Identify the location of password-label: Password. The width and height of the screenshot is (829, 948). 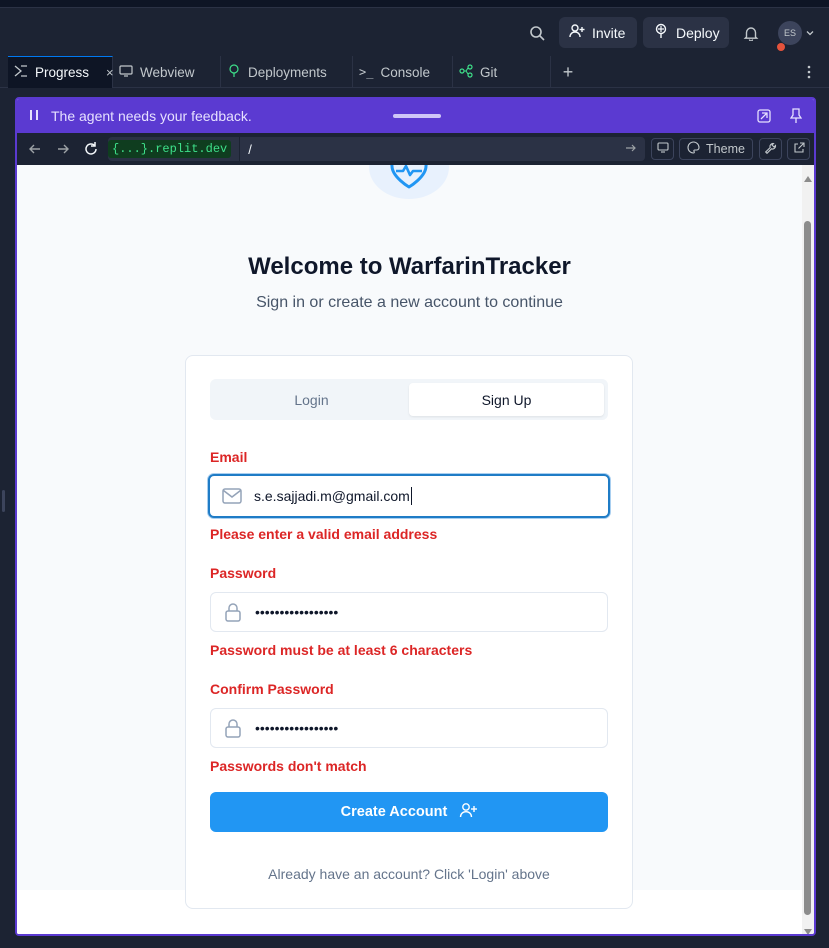
(243, 573).